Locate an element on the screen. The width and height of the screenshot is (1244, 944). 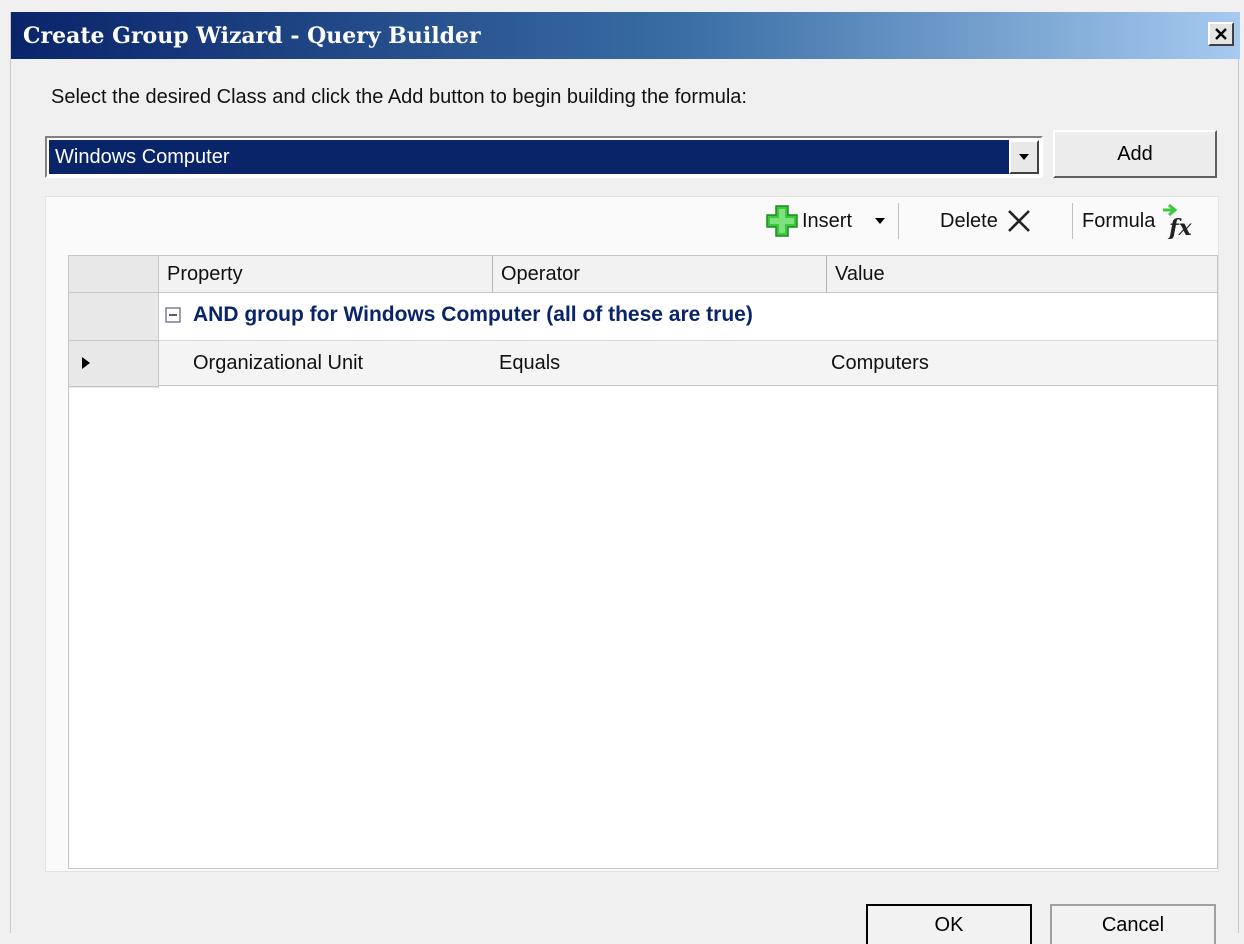
class-dropdown: Windows Computer is located at coordinates (544, 157).